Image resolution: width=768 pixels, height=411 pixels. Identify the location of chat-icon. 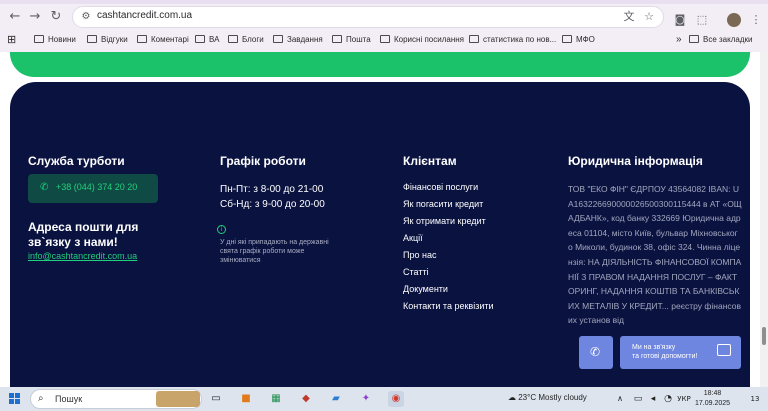
(724, 350).